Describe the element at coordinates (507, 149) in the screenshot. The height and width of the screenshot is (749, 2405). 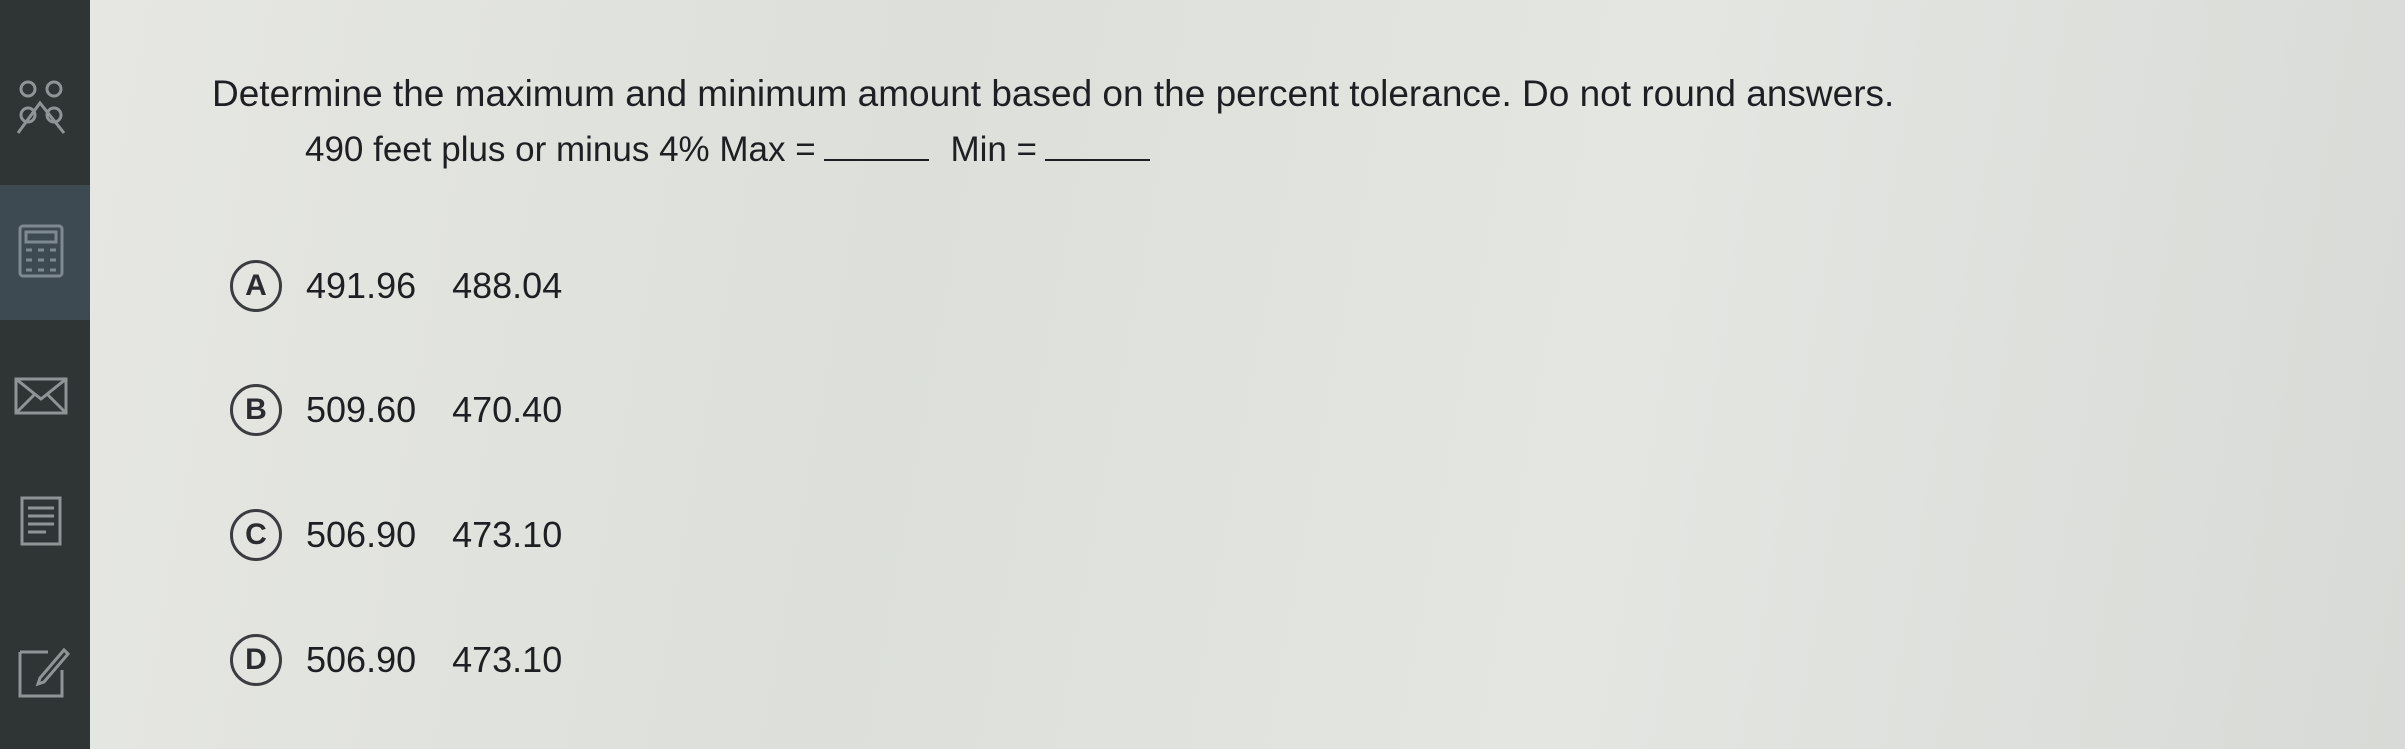
I see `question-stem: 490 feet plus or minus 4%` at that location.